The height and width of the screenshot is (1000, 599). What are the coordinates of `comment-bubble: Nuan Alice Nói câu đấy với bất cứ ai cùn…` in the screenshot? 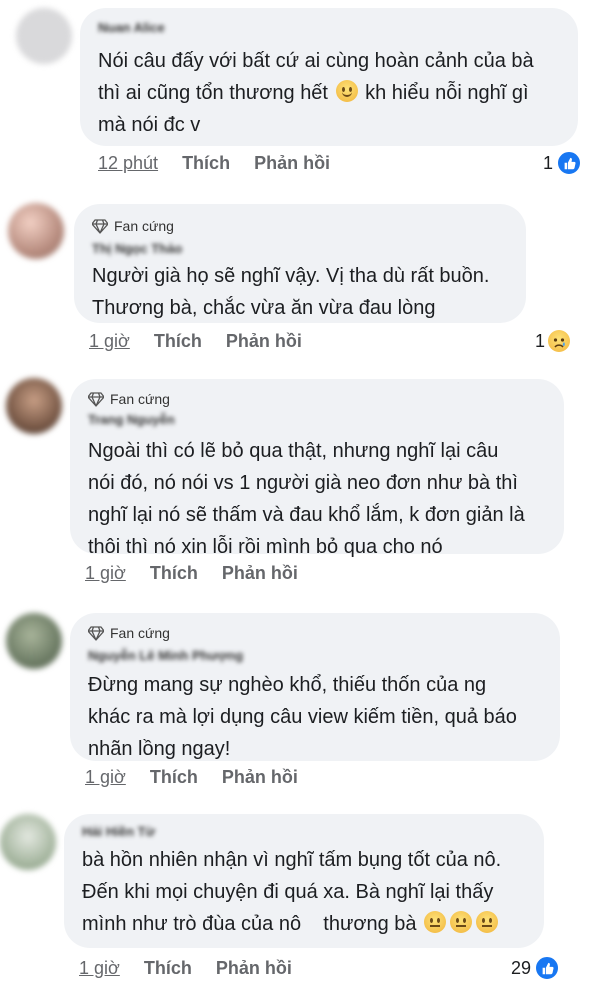 It's located at (329, 77).